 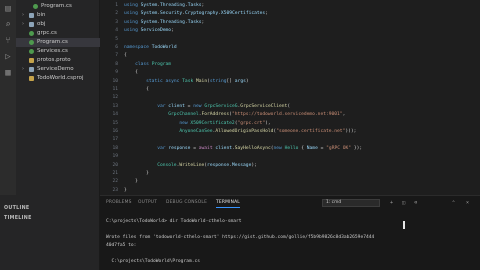 What do you see at coordinates (147, 203) in the screenshot?
I see `tab-output: OUTPUT` at bounding box center [147, 203].